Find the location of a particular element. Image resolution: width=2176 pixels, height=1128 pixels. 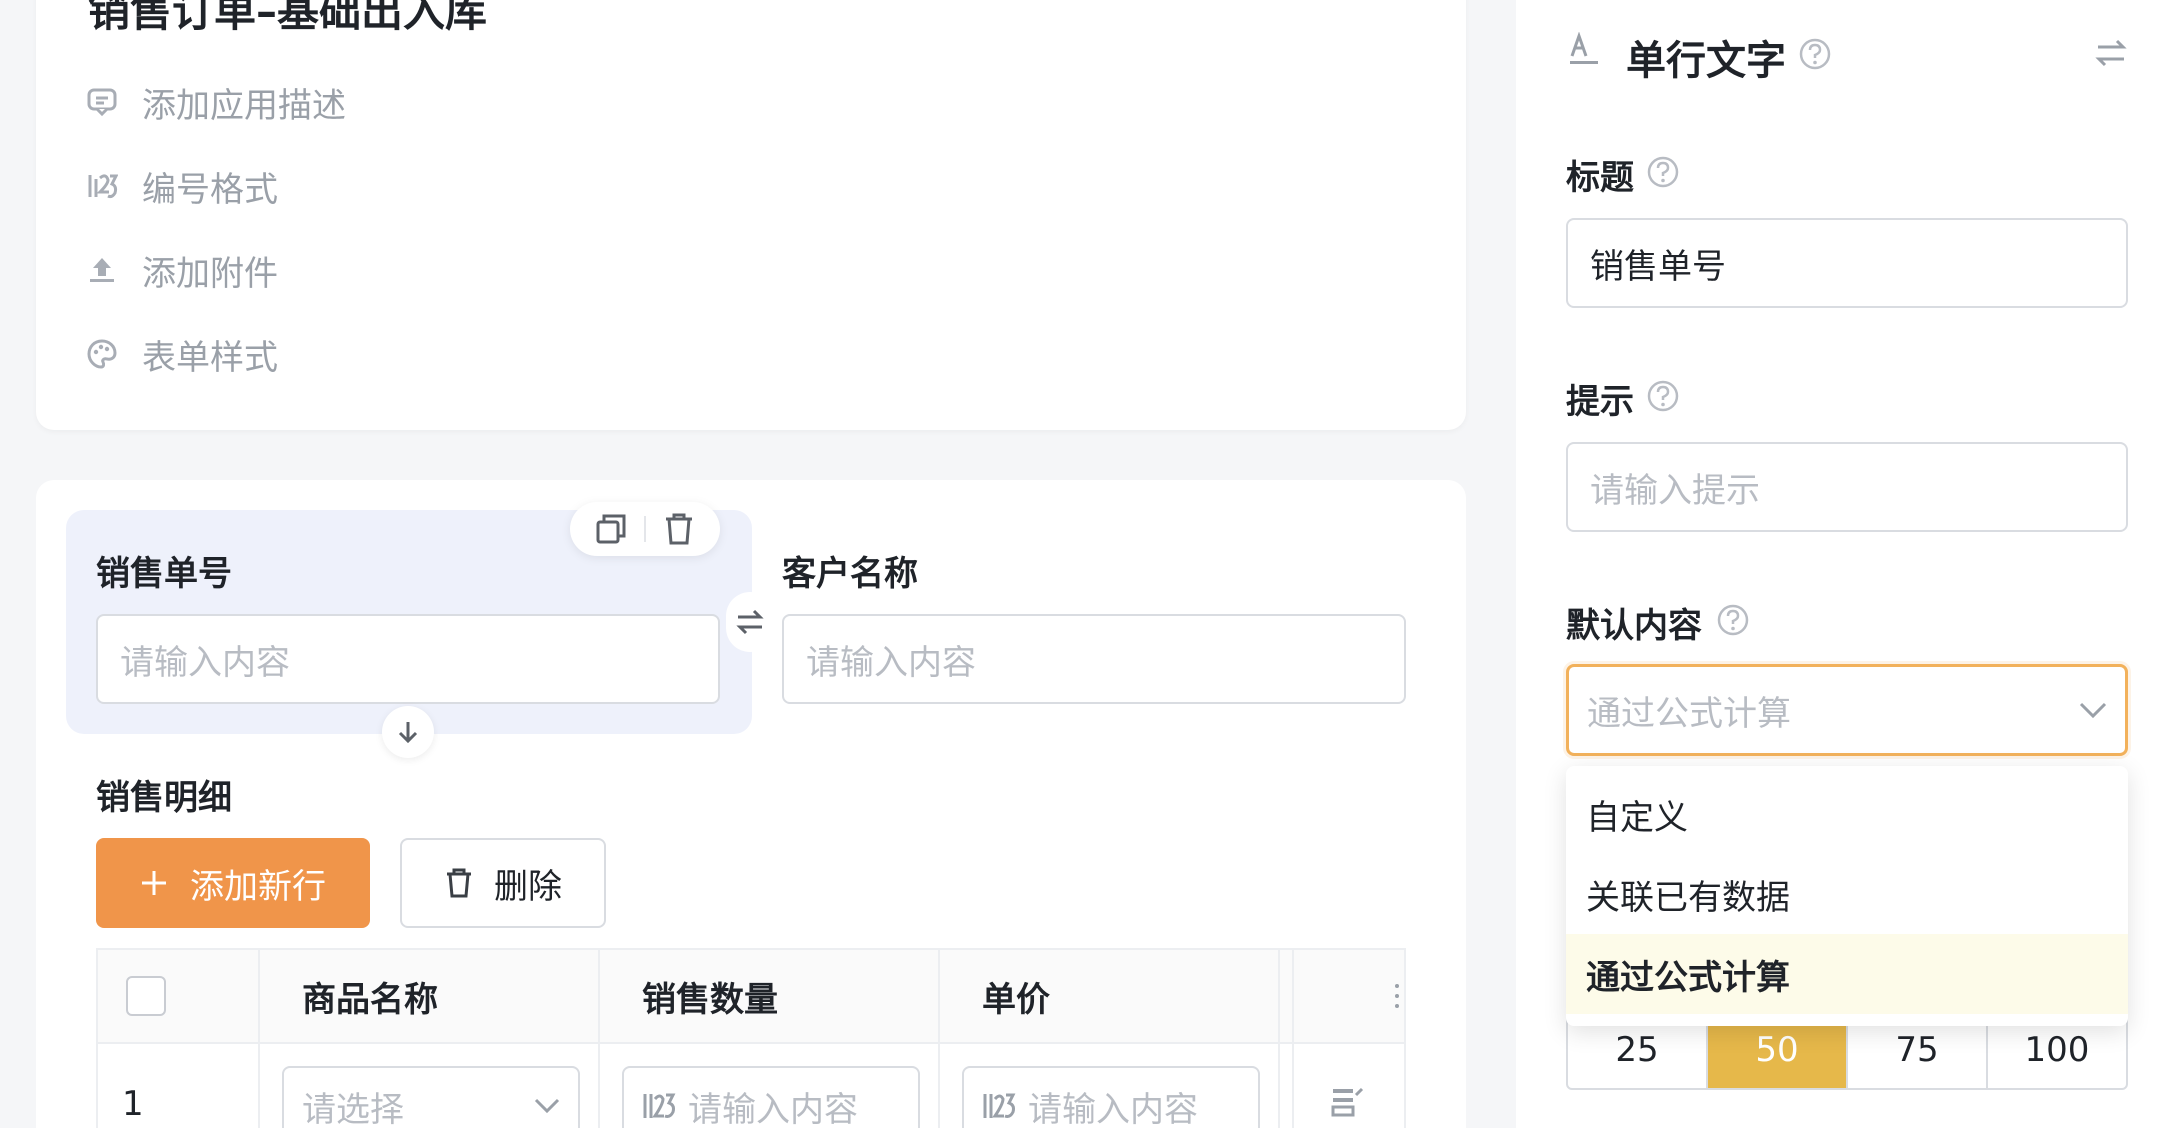

select-all-cell is located at coordinates (146, 996).